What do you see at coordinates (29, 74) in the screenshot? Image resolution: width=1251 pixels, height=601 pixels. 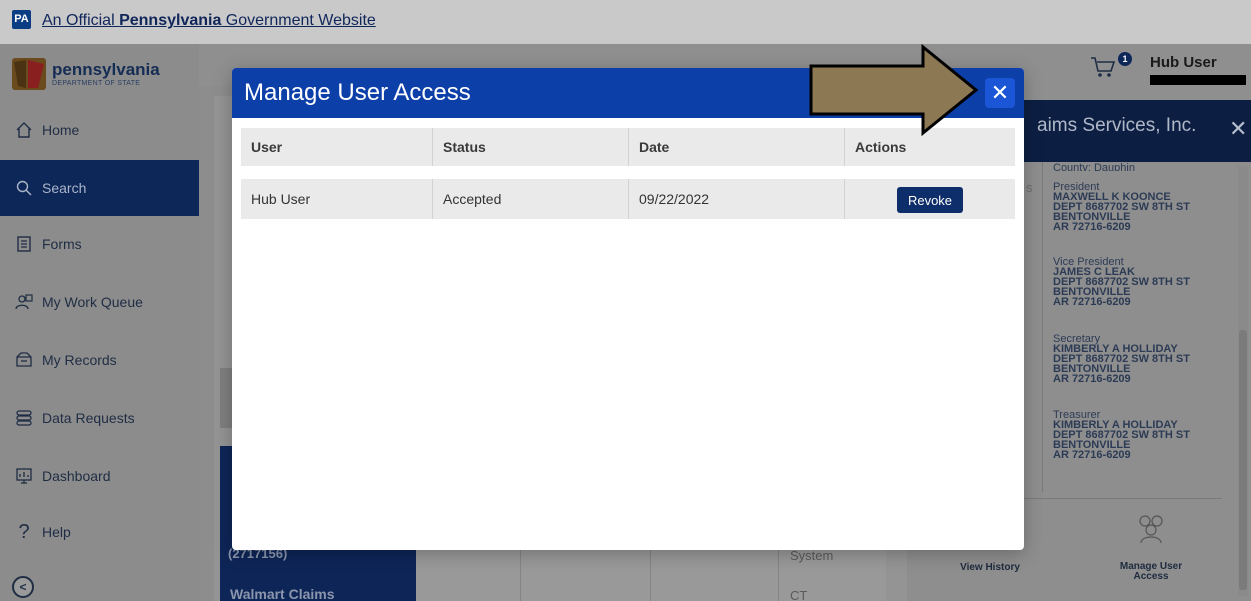 I see `keystone-logo-icon` at bounding box center [29, 74].